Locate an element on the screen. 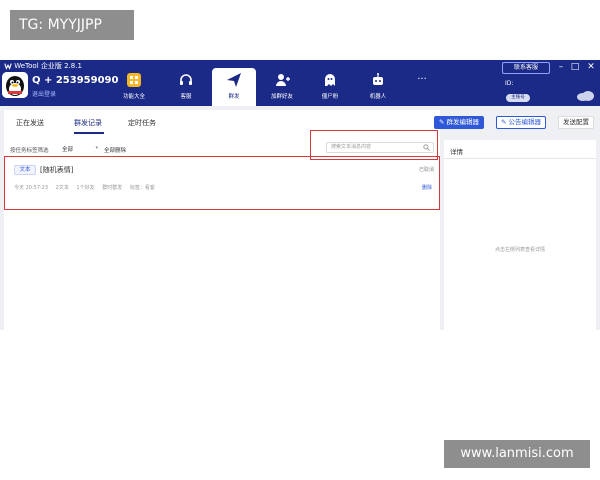 The width and height of the screenshot is (600, 480). notice-editor-button: ✎ 公告编辑器 is located at coordinates (521, 122).